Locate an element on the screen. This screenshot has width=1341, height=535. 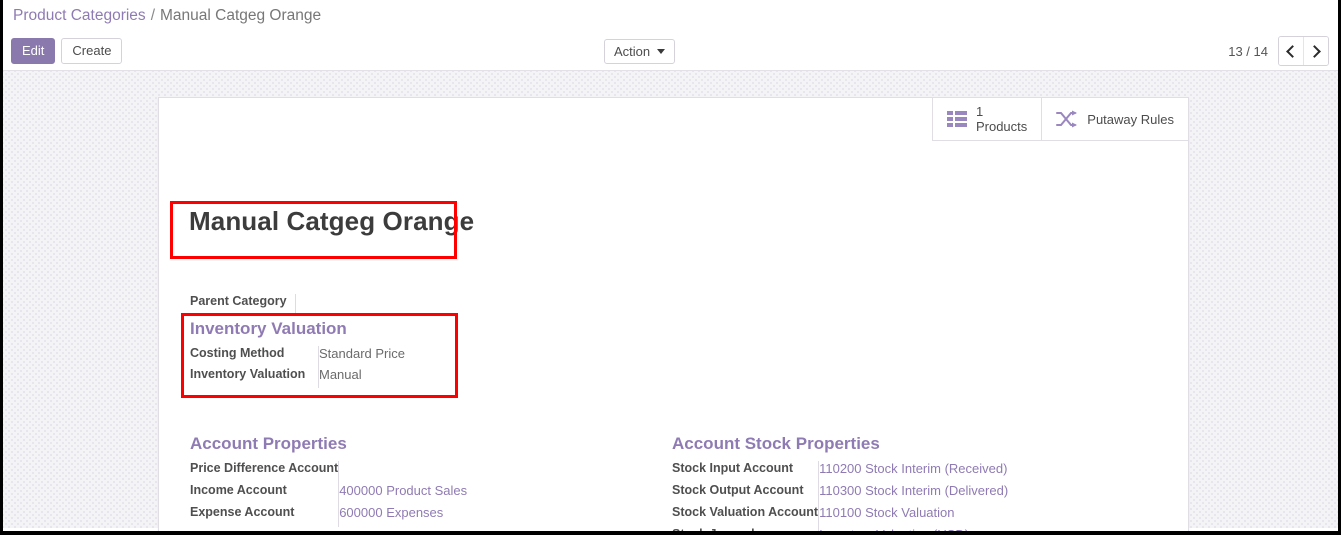
stock-valuation-account-value: 110100 Stock Valuation is located at coordinates (913, 516).